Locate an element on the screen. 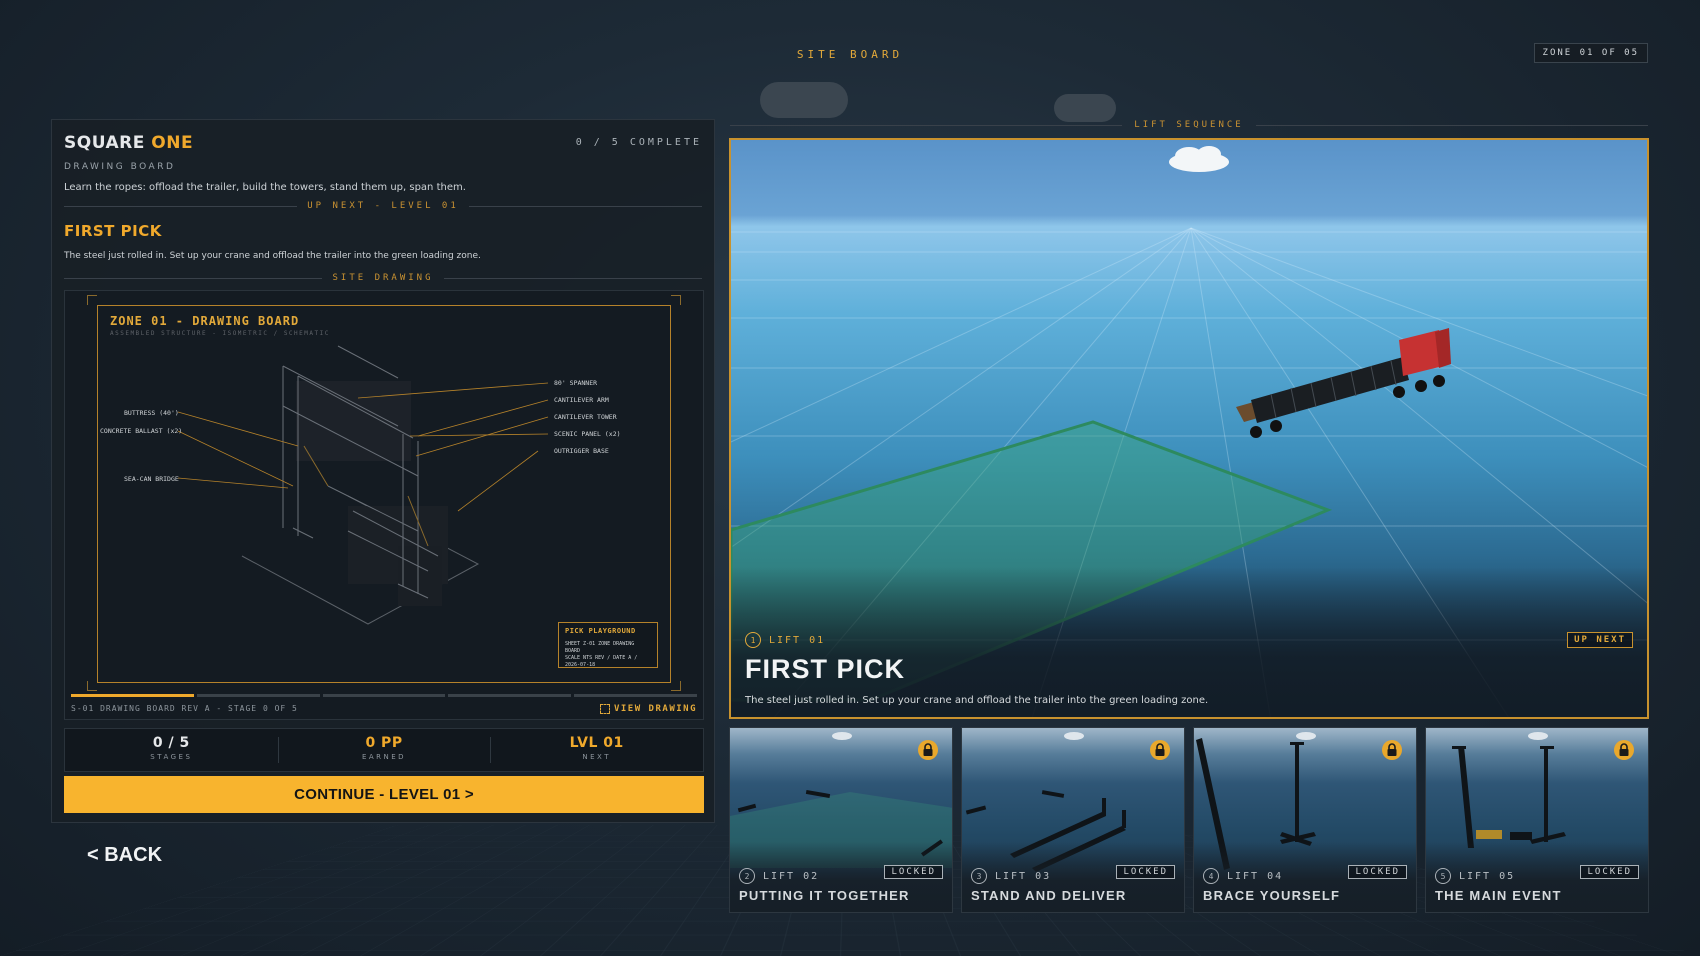  zone-badge: ZONE 01 OF 05 is located at coordinates (1590, 53).